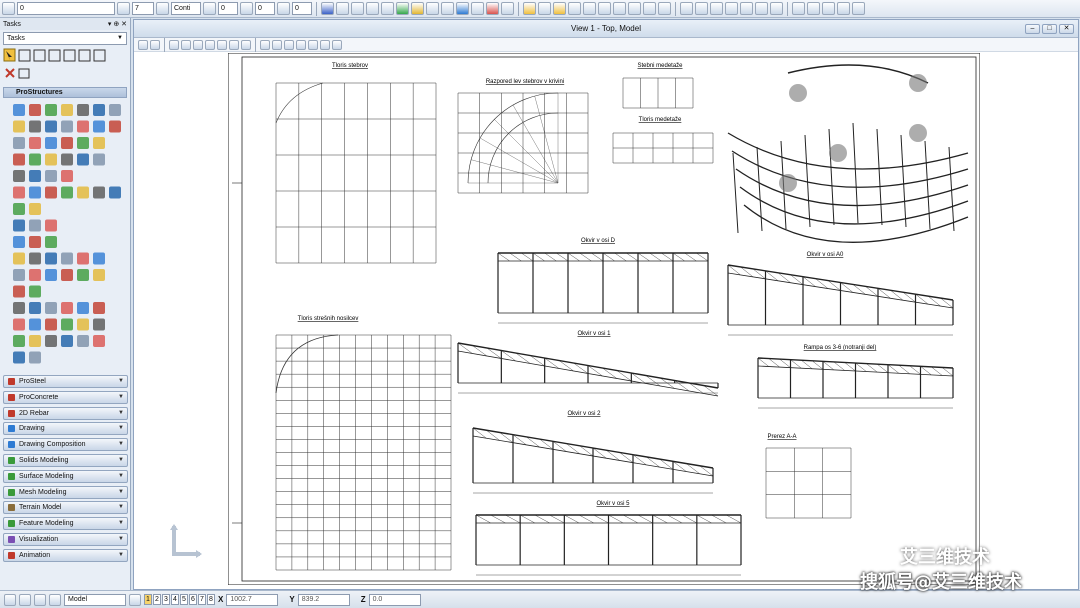 Image resolution: width=1080 pixels, height=608 pixels. I want to click on polyline-icon, so click(559, 8).